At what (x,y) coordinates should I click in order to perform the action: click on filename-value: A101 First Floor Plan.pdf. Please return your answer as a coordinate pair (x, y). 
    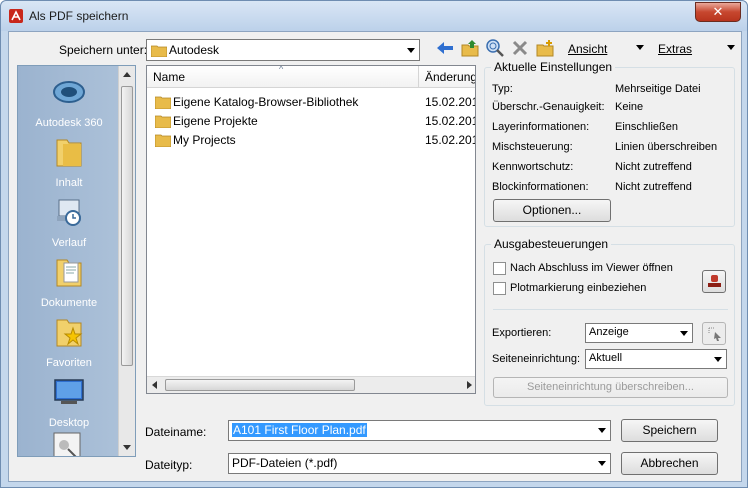
    Looking at the image, I should click on (299, 430).